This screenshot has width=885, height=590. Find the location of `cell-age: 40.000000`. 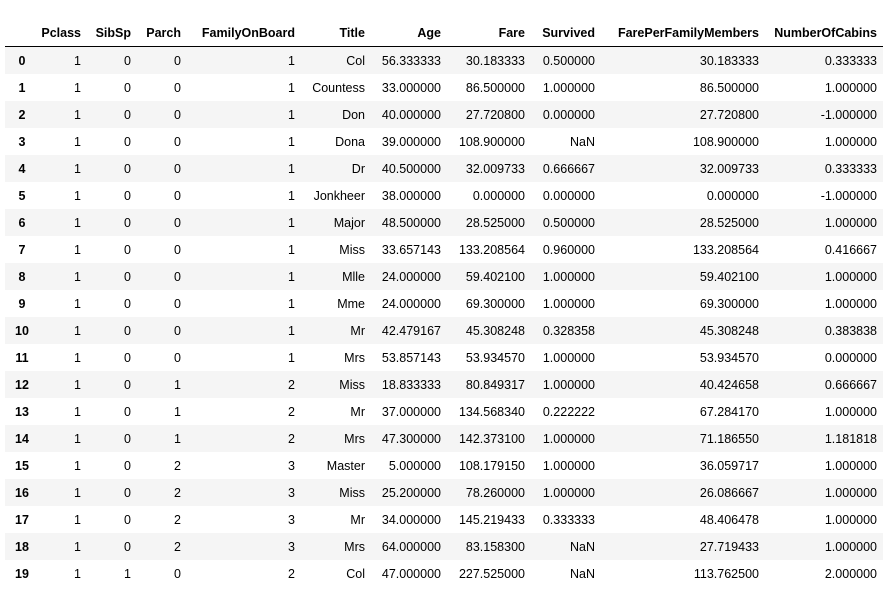

cell-age: 40.000000 is located at coordinates (411, 114).